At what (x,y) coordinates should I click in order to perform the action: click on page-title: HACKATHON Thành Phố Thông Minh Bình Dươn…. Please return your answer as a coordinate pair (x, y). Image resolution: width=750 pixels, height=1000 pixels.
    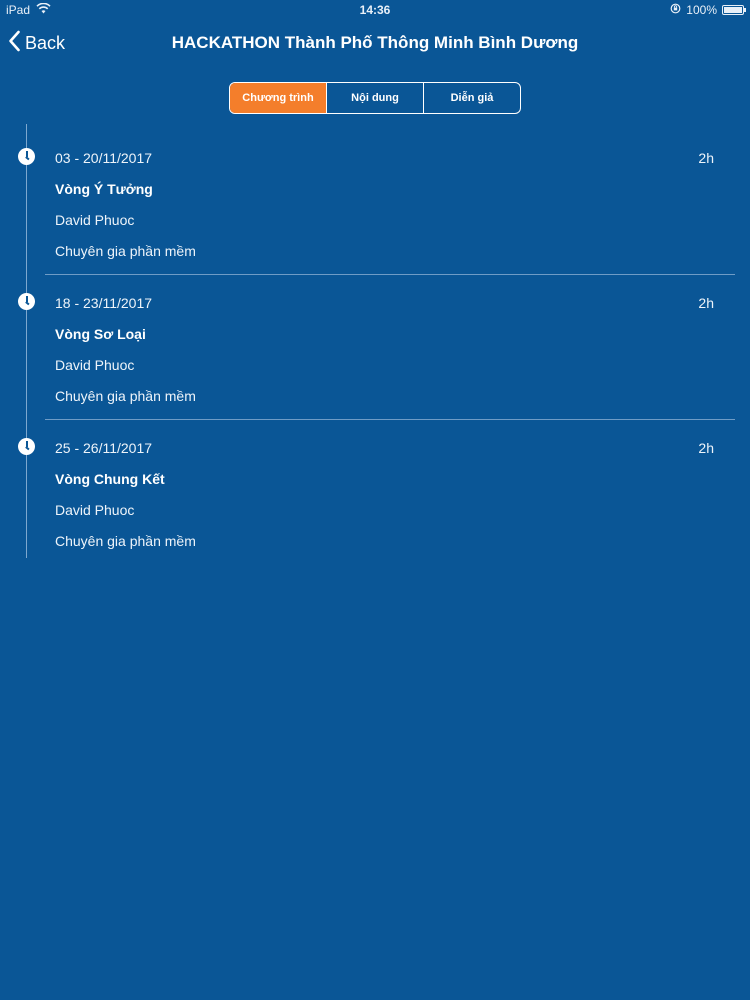
    Looking at the image, I should click on (375, 42).